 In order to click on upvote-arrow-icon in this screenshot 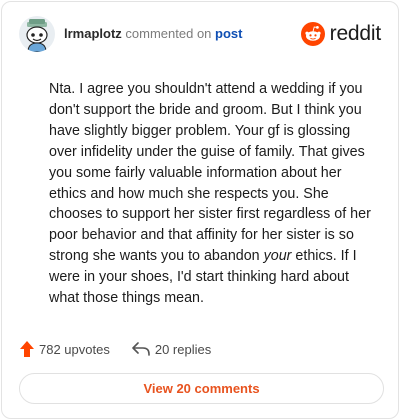, I will do `click(27, 349)`.